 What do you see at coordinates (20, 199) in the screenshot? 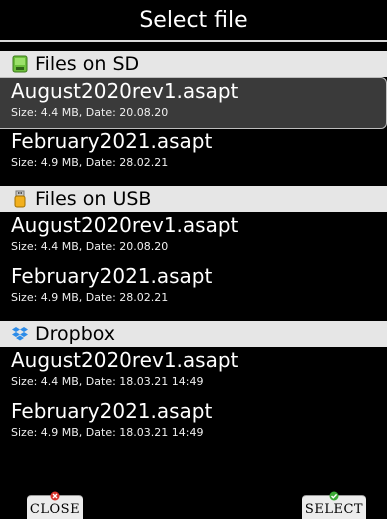
I see `usb-drive-icon` at bounding box center [20, 199].